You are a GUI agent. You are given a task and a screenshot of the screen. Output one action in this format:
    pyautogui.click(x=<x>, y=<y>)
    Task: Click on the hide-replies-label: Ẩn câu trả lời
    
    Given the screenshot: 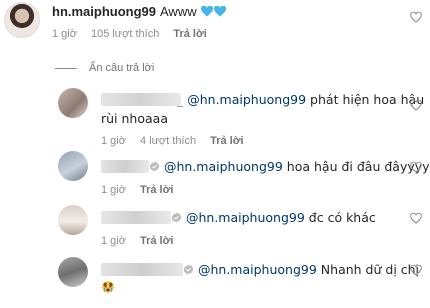 What is the action you would take?
    pyautogui.click(x=122, y=68)
    